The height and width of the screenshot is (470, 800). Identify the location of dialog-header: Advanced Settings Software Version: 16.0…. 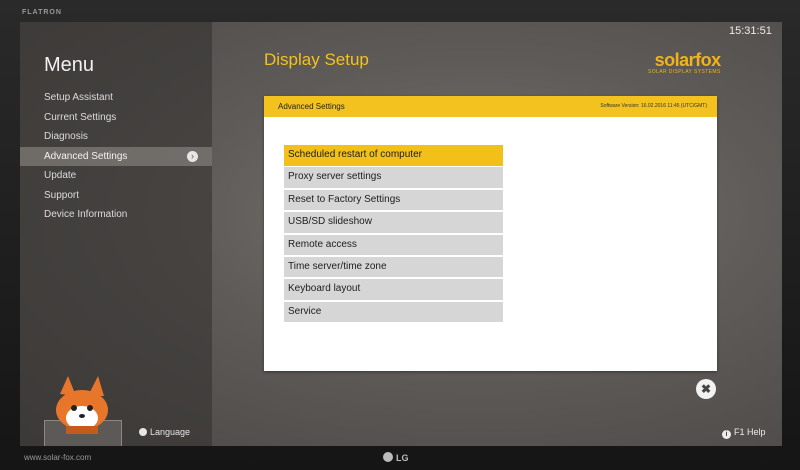
(490, 106).